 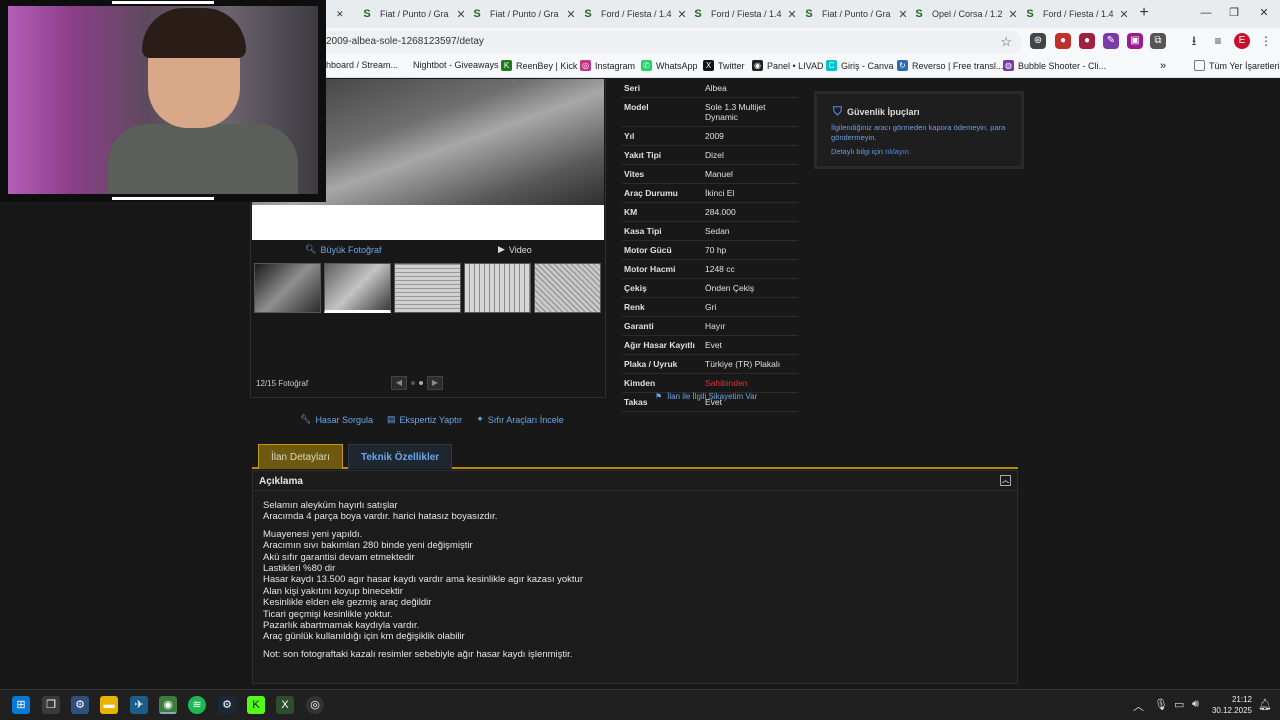 I want to click on tab-title: Ford / Fiesta / 1.4, so click(x=746, y=14).